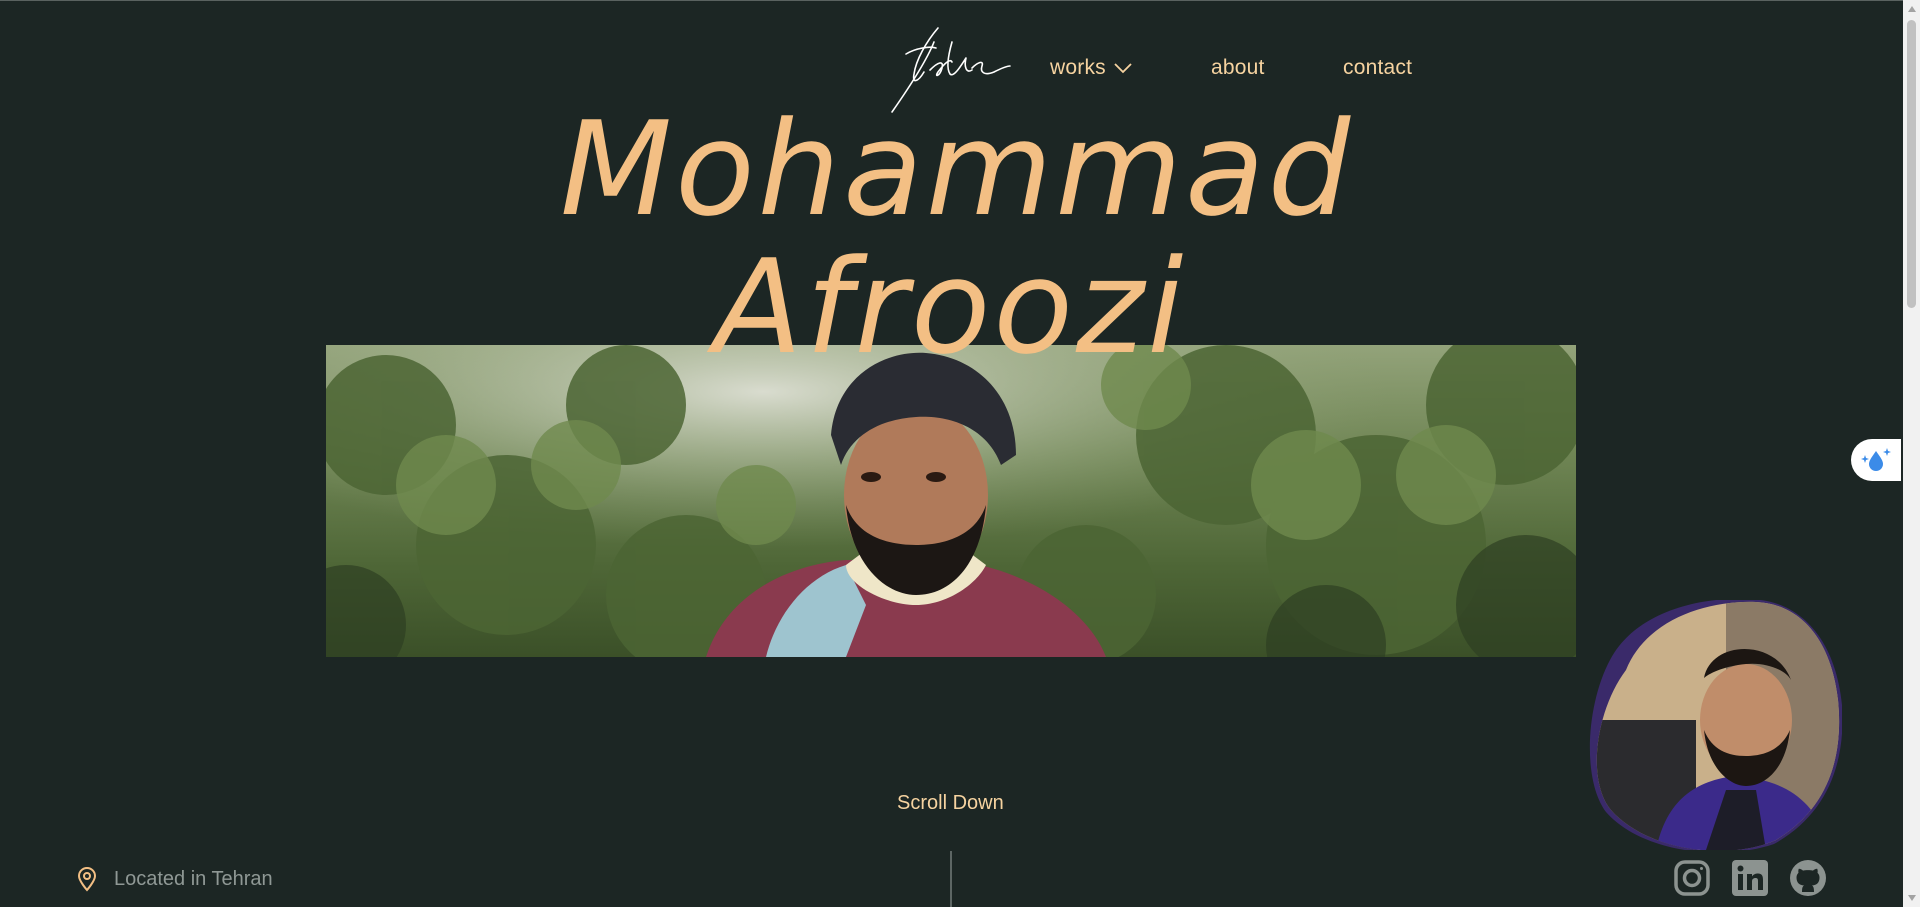  I want to click on nav-works-label: works, so click(1078, 67).